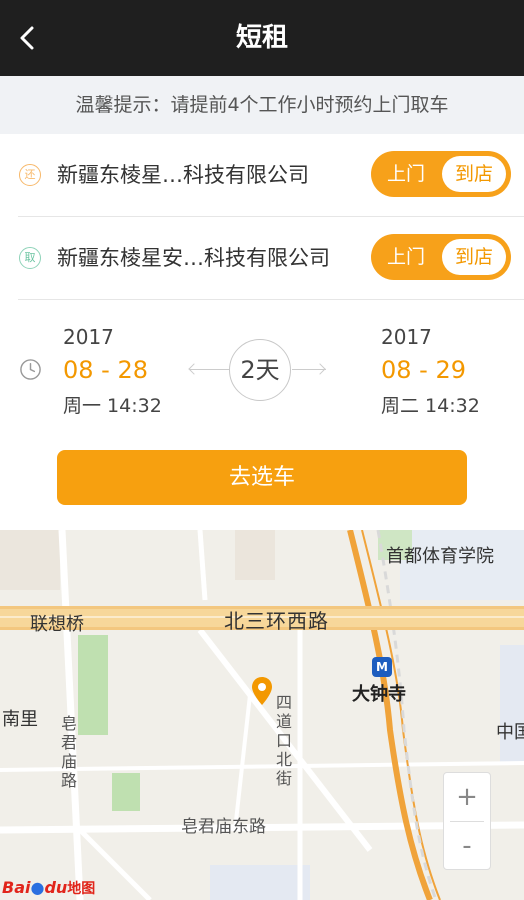 This screenshot has height=900, width=524. What do you see at coordinates (28, 38) in the screenshot?
I see `chevron-left-icon` at bounding box center [28, 38].